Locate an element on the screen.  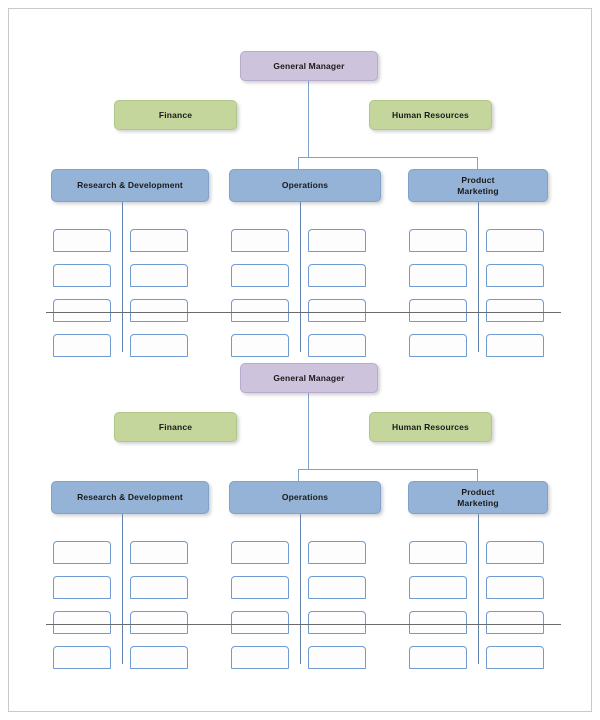
research-development-node-2-label: Research & Development is located at coordinates (130, 497).